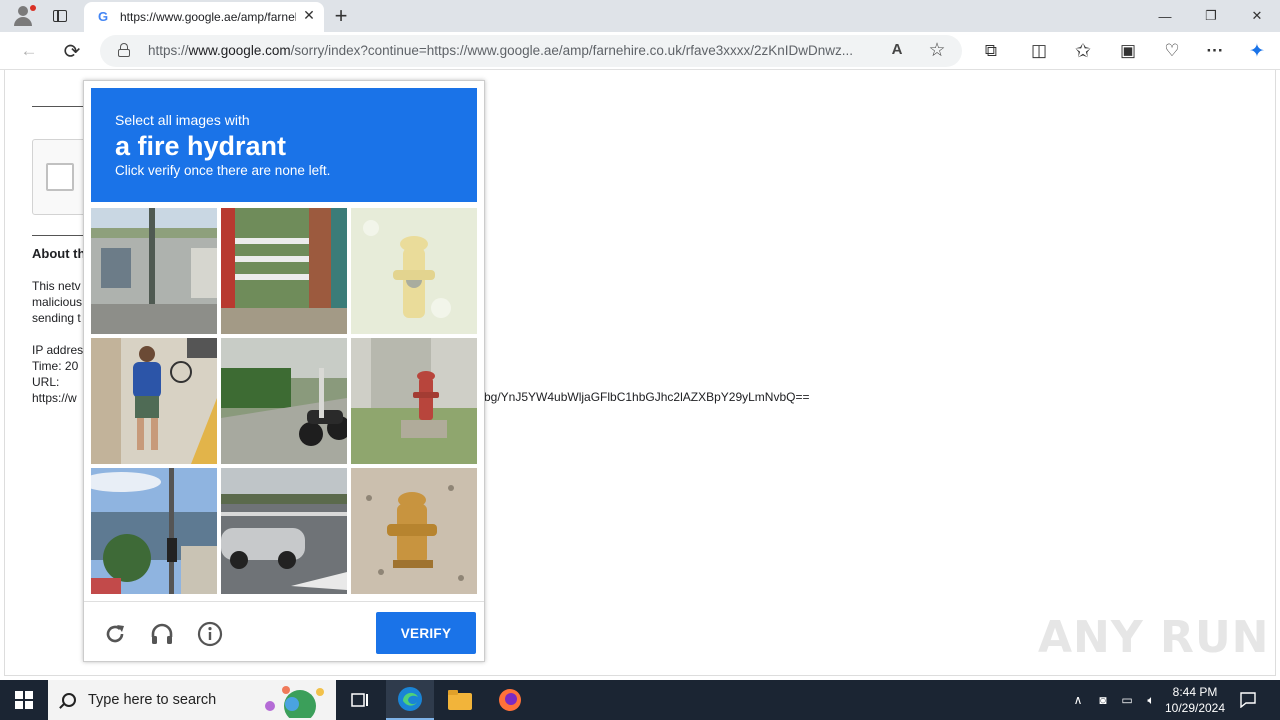 This screenshot has width=1280, height=720. Describe the element at coordinates (54, 398) in the screenshot. I see `page-text-line: https://w` at that location.